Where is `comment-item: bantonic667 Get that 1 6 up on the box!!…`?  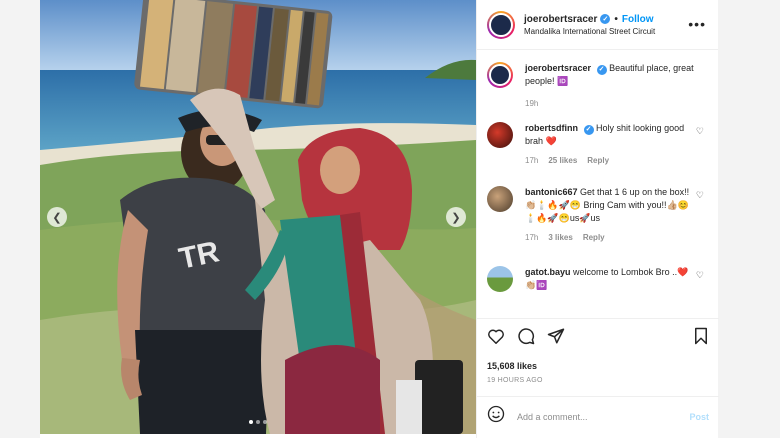
comment-item: bantonic667 Get that 1 6 up on the box!!… is located at coordinates (597, 226).